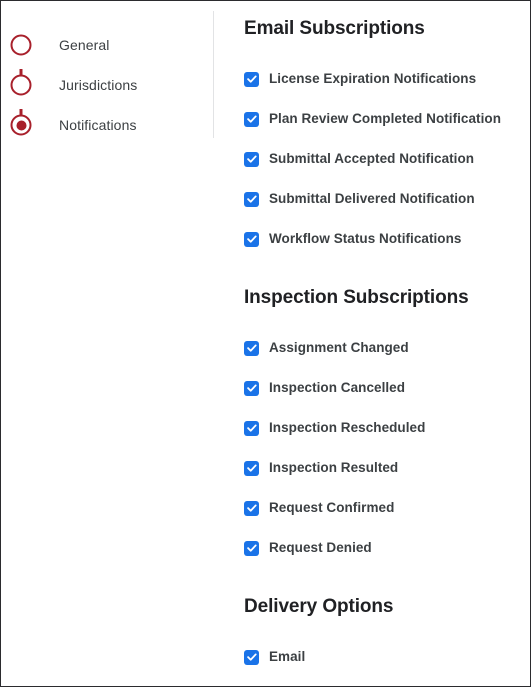 This screenshot has height=687, width=531. I want to click on checkbox-workflow-status-notifications, so click(251, 239).